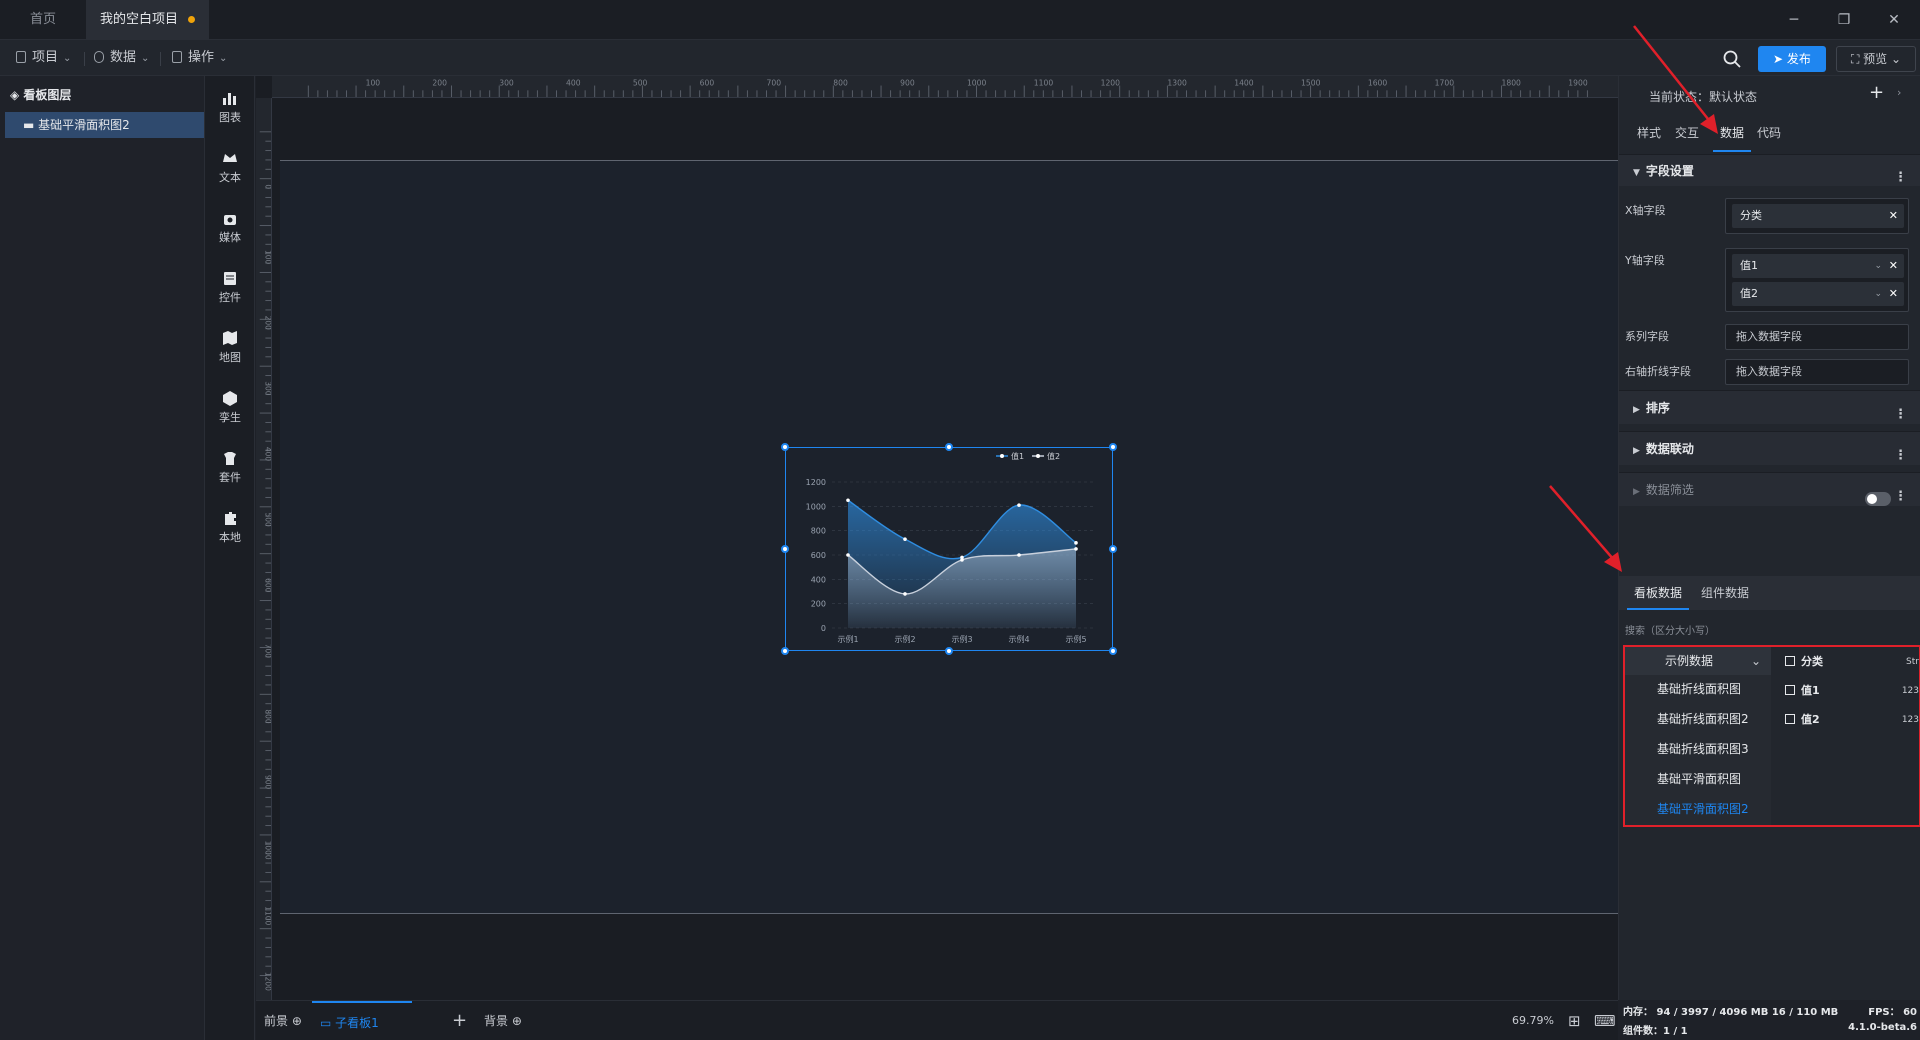 The height and width of the screenshot is (1040, 1920). What do you see at coordinates (1769, 170) in the screenshot?
I see `field-settings-section: ▼ 字段设置 ⋮` at bounding box center [1769, 170].